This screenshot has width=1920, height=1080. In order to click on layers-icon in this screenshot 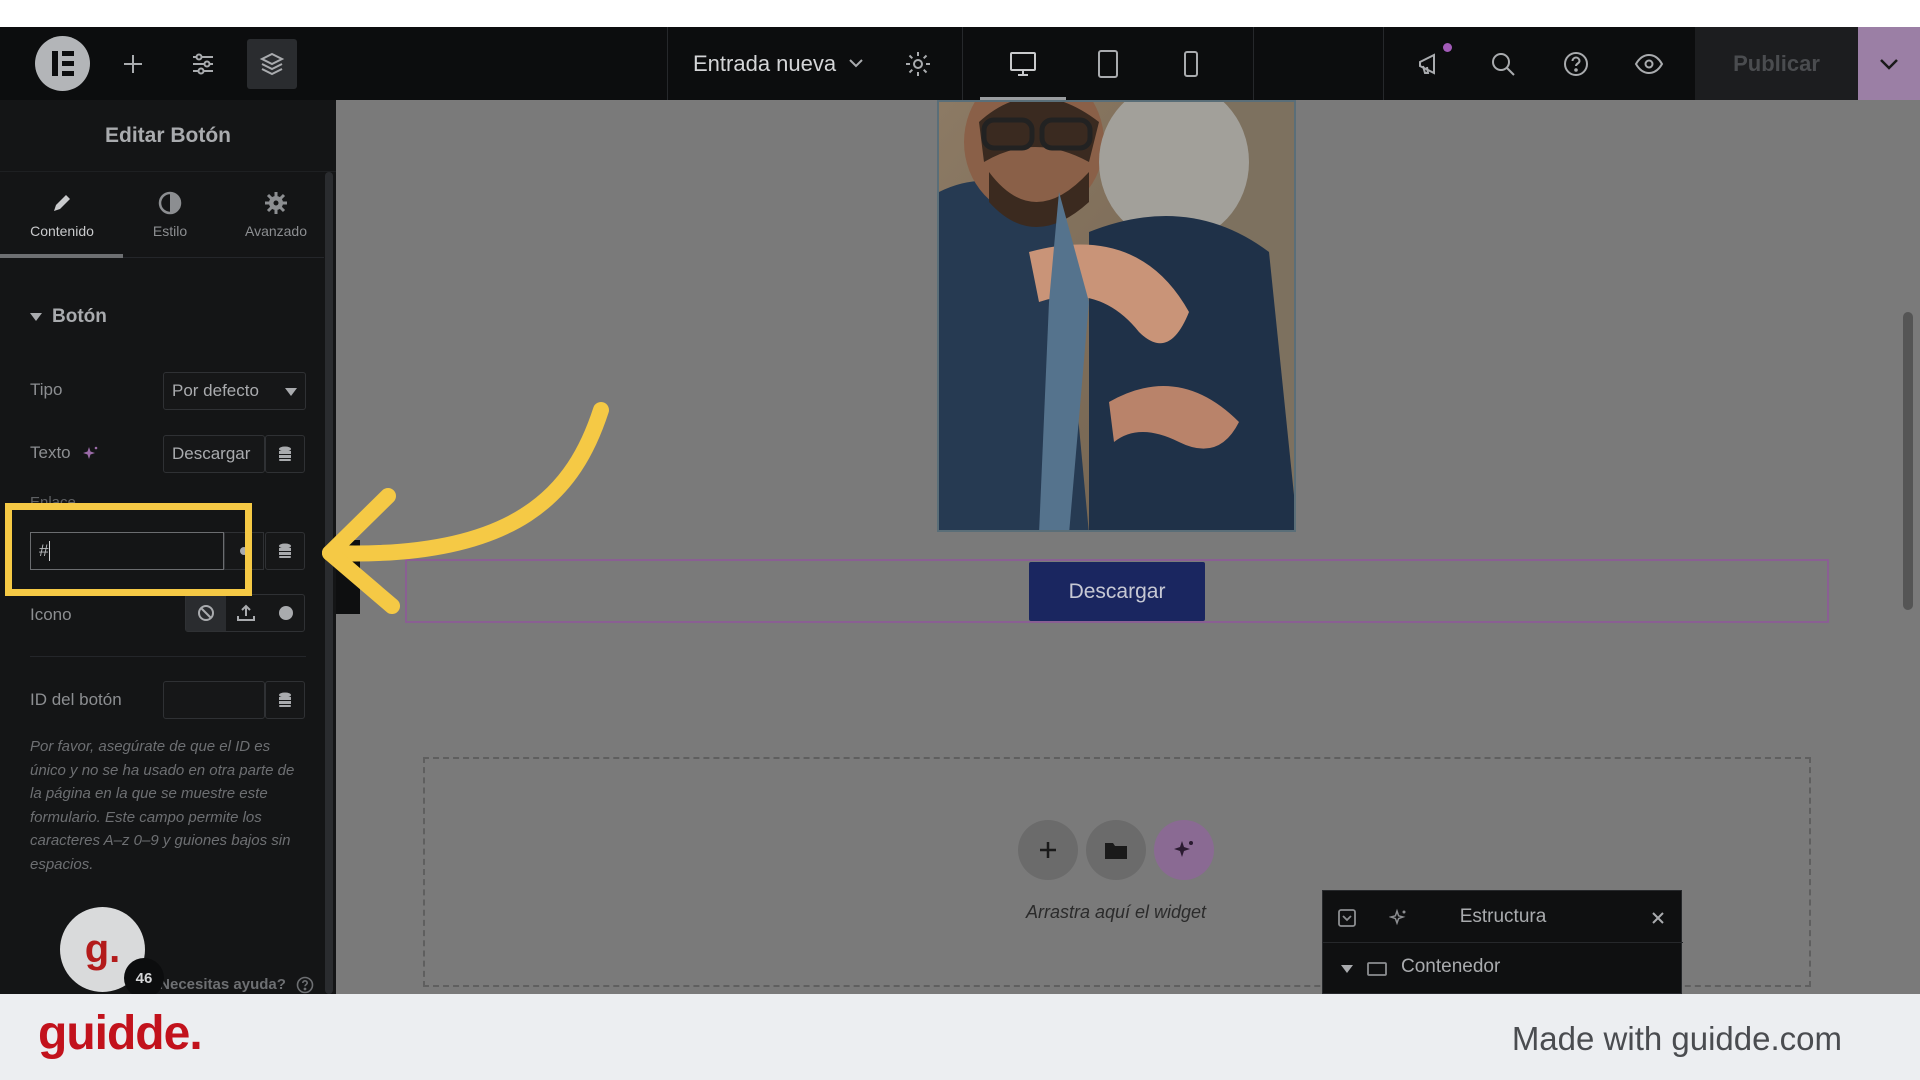, I will do `click(272, 64)`.